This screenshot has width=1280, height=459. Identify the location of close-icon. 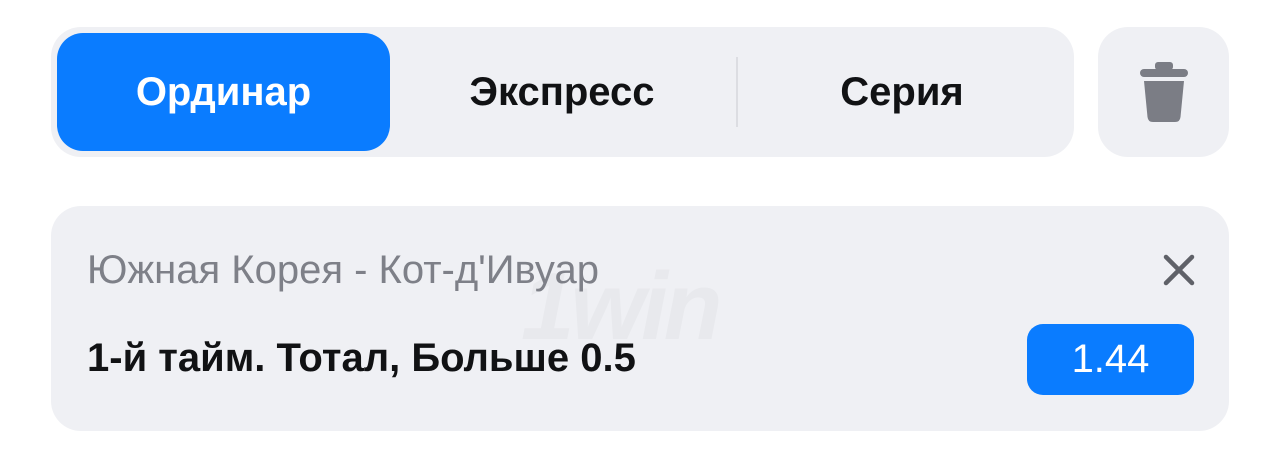
(1179, 270).